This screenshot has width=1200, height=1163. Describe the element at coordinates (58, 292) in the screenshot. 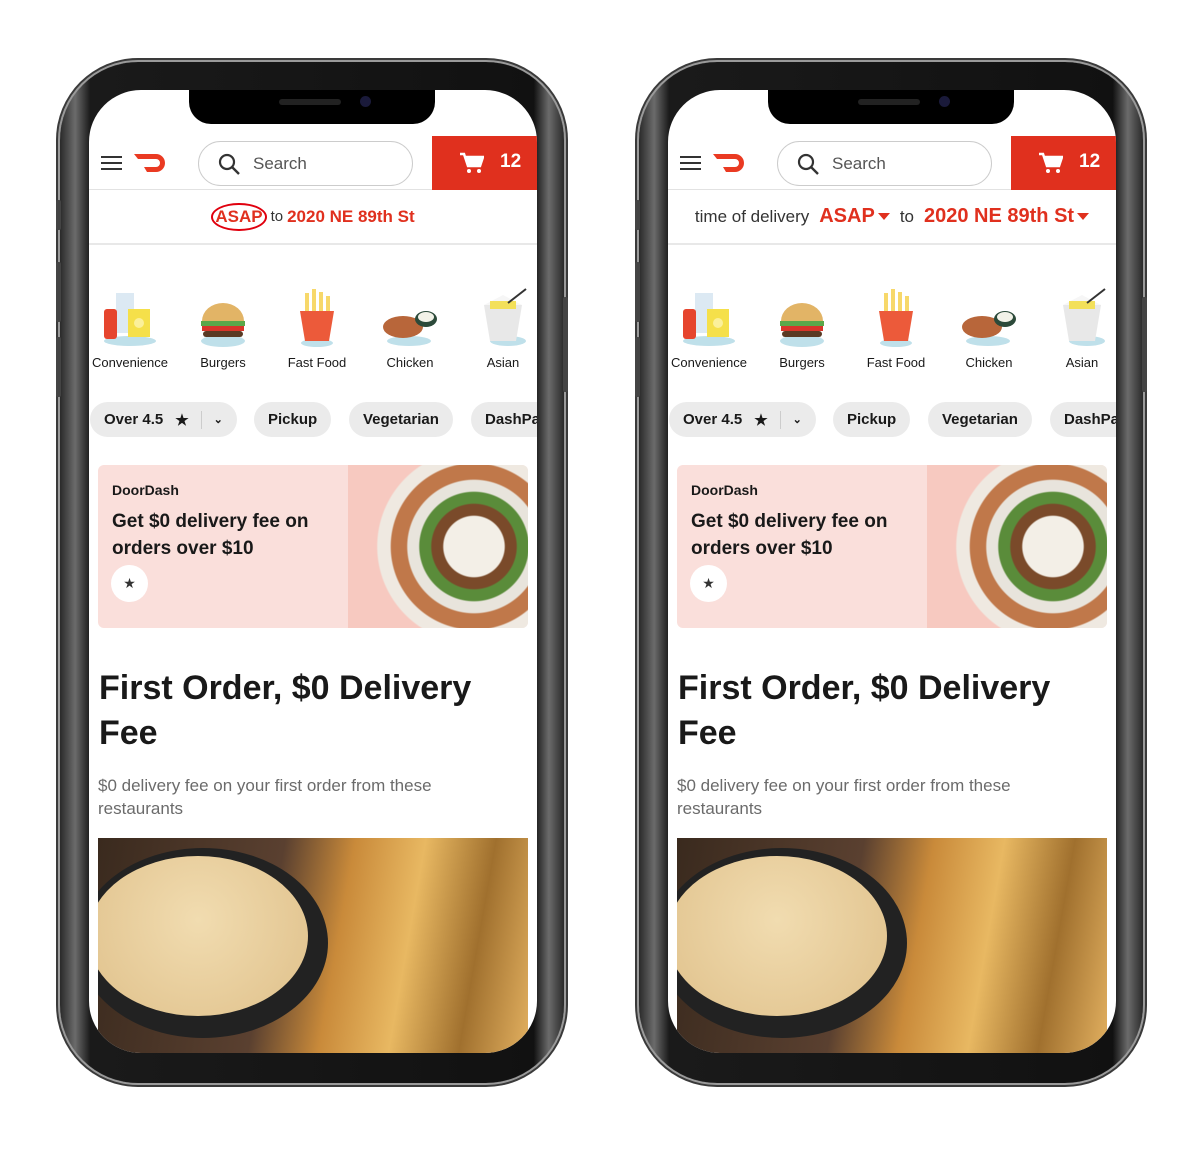

I see `volume-up-button` at that location.